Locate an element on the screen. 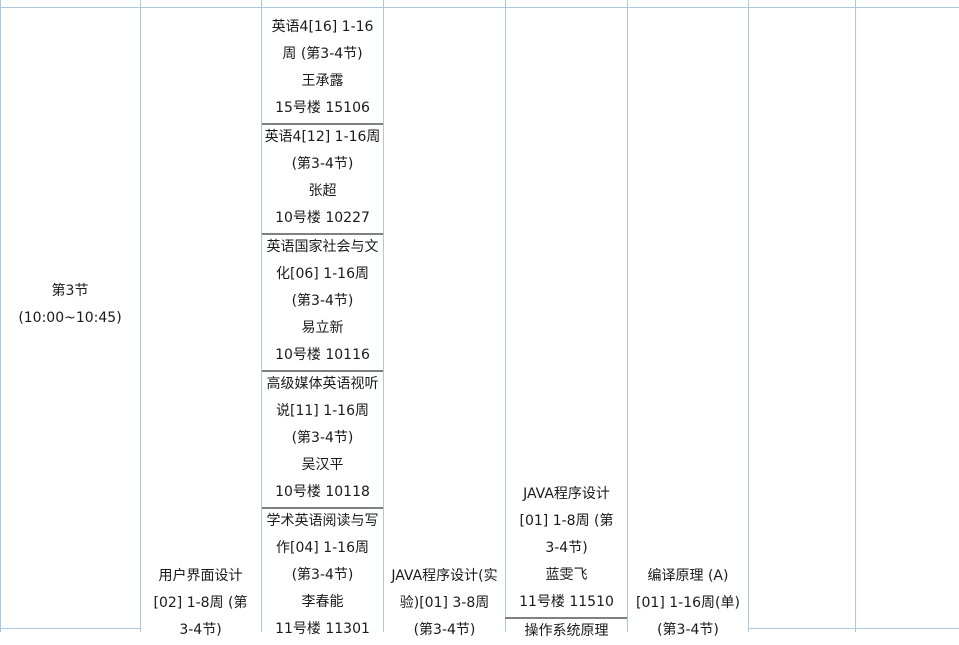 The height and width of the screenshot is (645, 959). course-line: 王承露 is located at coordinates (322, 81).